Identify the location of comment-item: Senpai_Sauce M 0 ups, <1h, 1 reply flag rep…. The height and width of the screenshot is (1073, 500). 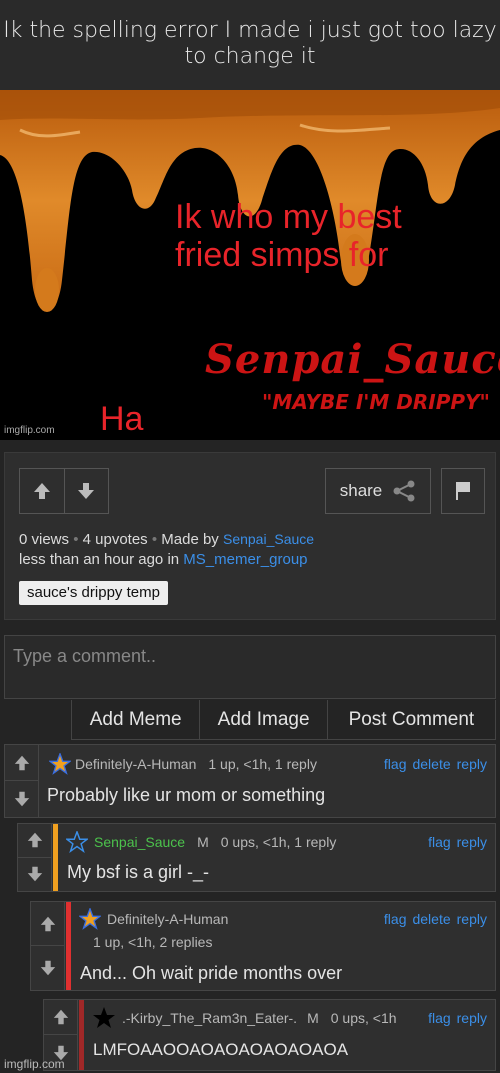
(256, 857).